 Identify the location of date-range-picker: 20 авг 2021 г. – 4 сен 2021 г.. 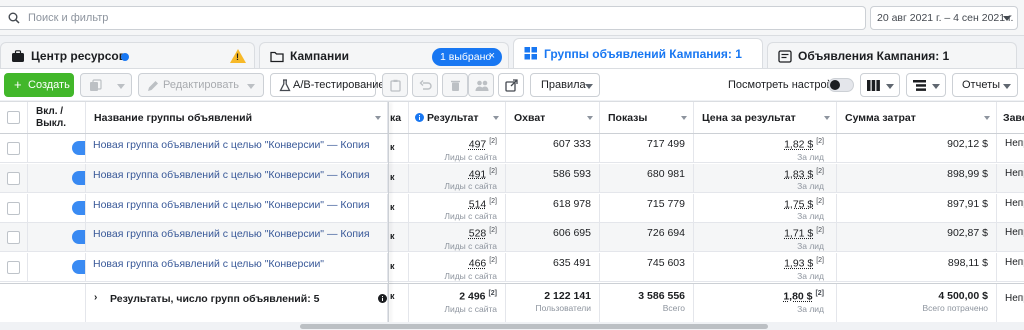
(944, 18).